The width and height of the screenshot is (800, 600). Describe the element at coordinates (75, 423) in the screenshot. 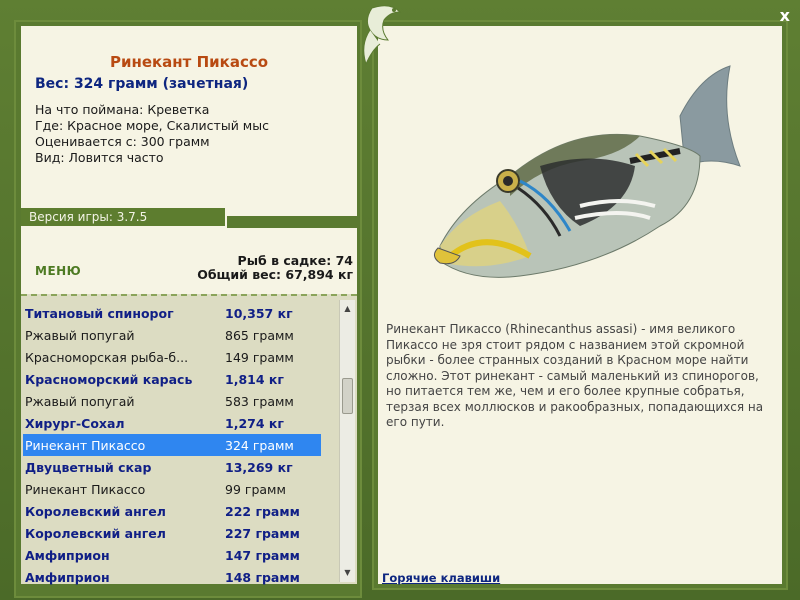

I see `fish-row-name: Хирург-Сохал` at that location.